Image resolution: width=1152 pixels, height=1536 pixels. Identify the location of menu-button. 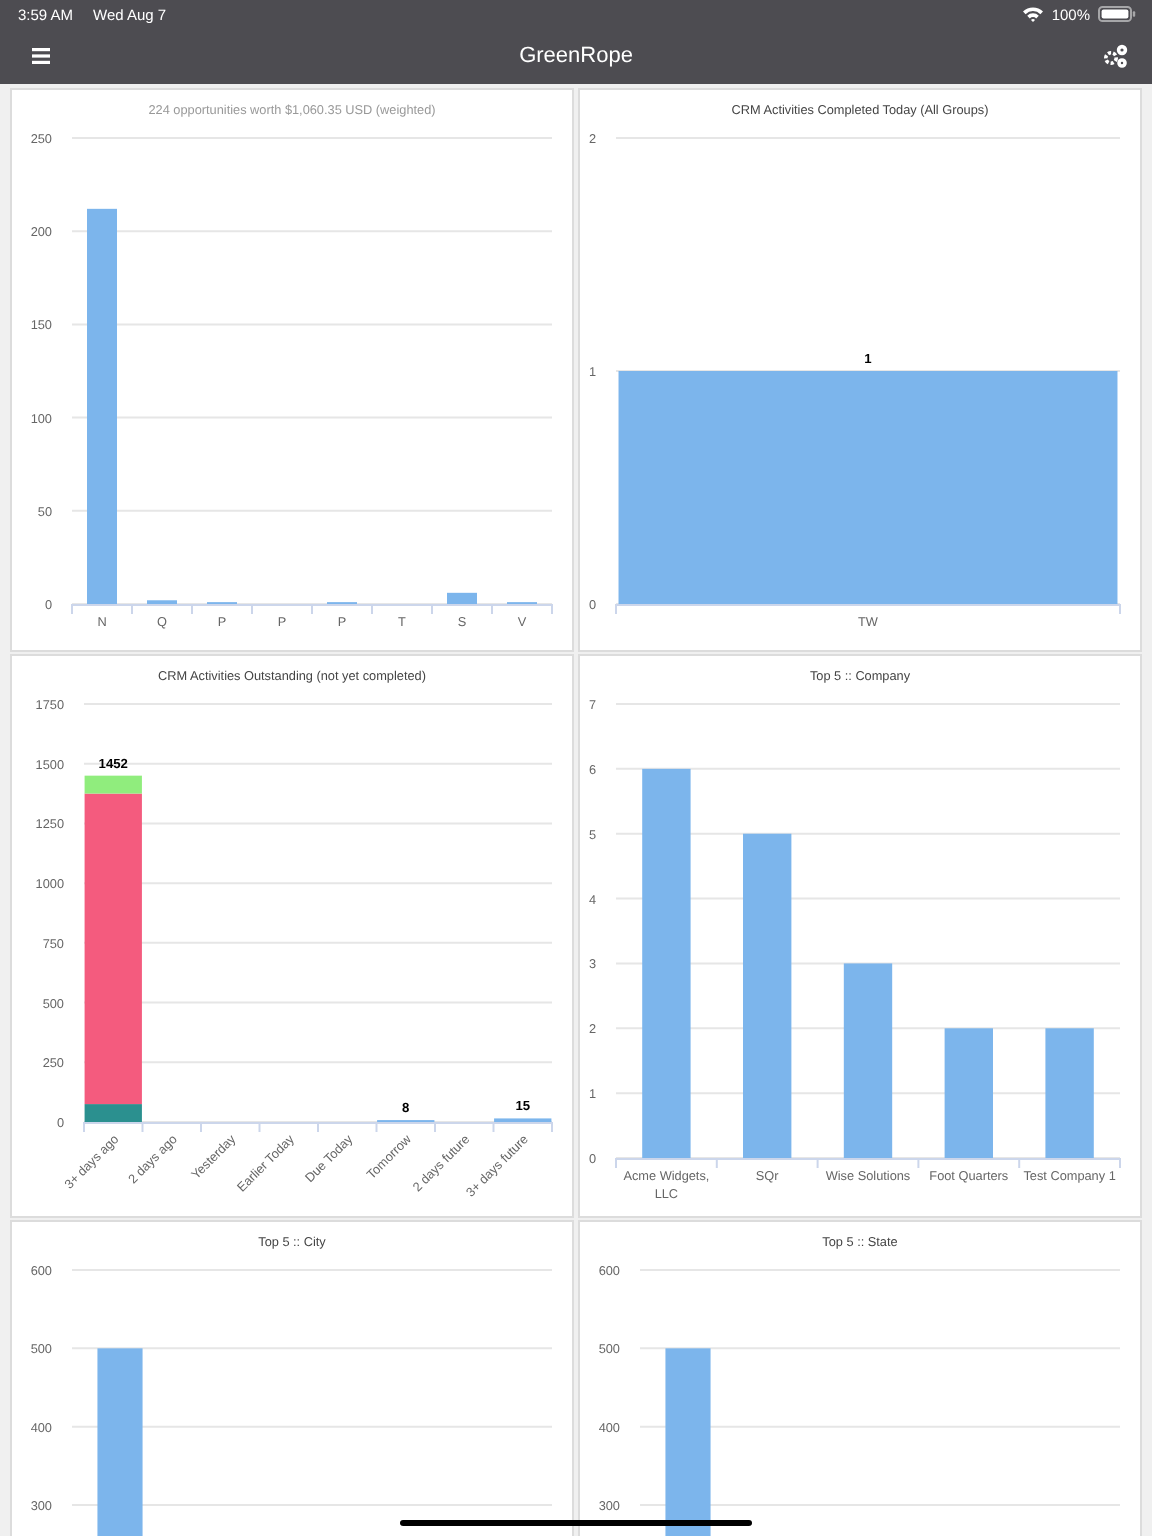
(41, 56).